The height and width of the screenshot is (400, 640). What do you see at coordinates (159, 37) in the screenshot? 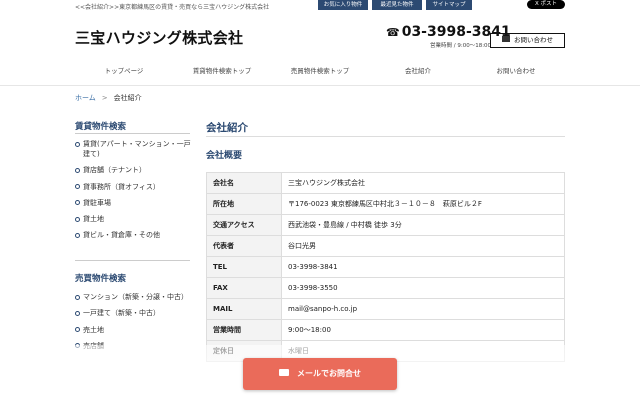
I see `site-logo: 三宝ハウジング株式会社` at bounding box center [159, 37].